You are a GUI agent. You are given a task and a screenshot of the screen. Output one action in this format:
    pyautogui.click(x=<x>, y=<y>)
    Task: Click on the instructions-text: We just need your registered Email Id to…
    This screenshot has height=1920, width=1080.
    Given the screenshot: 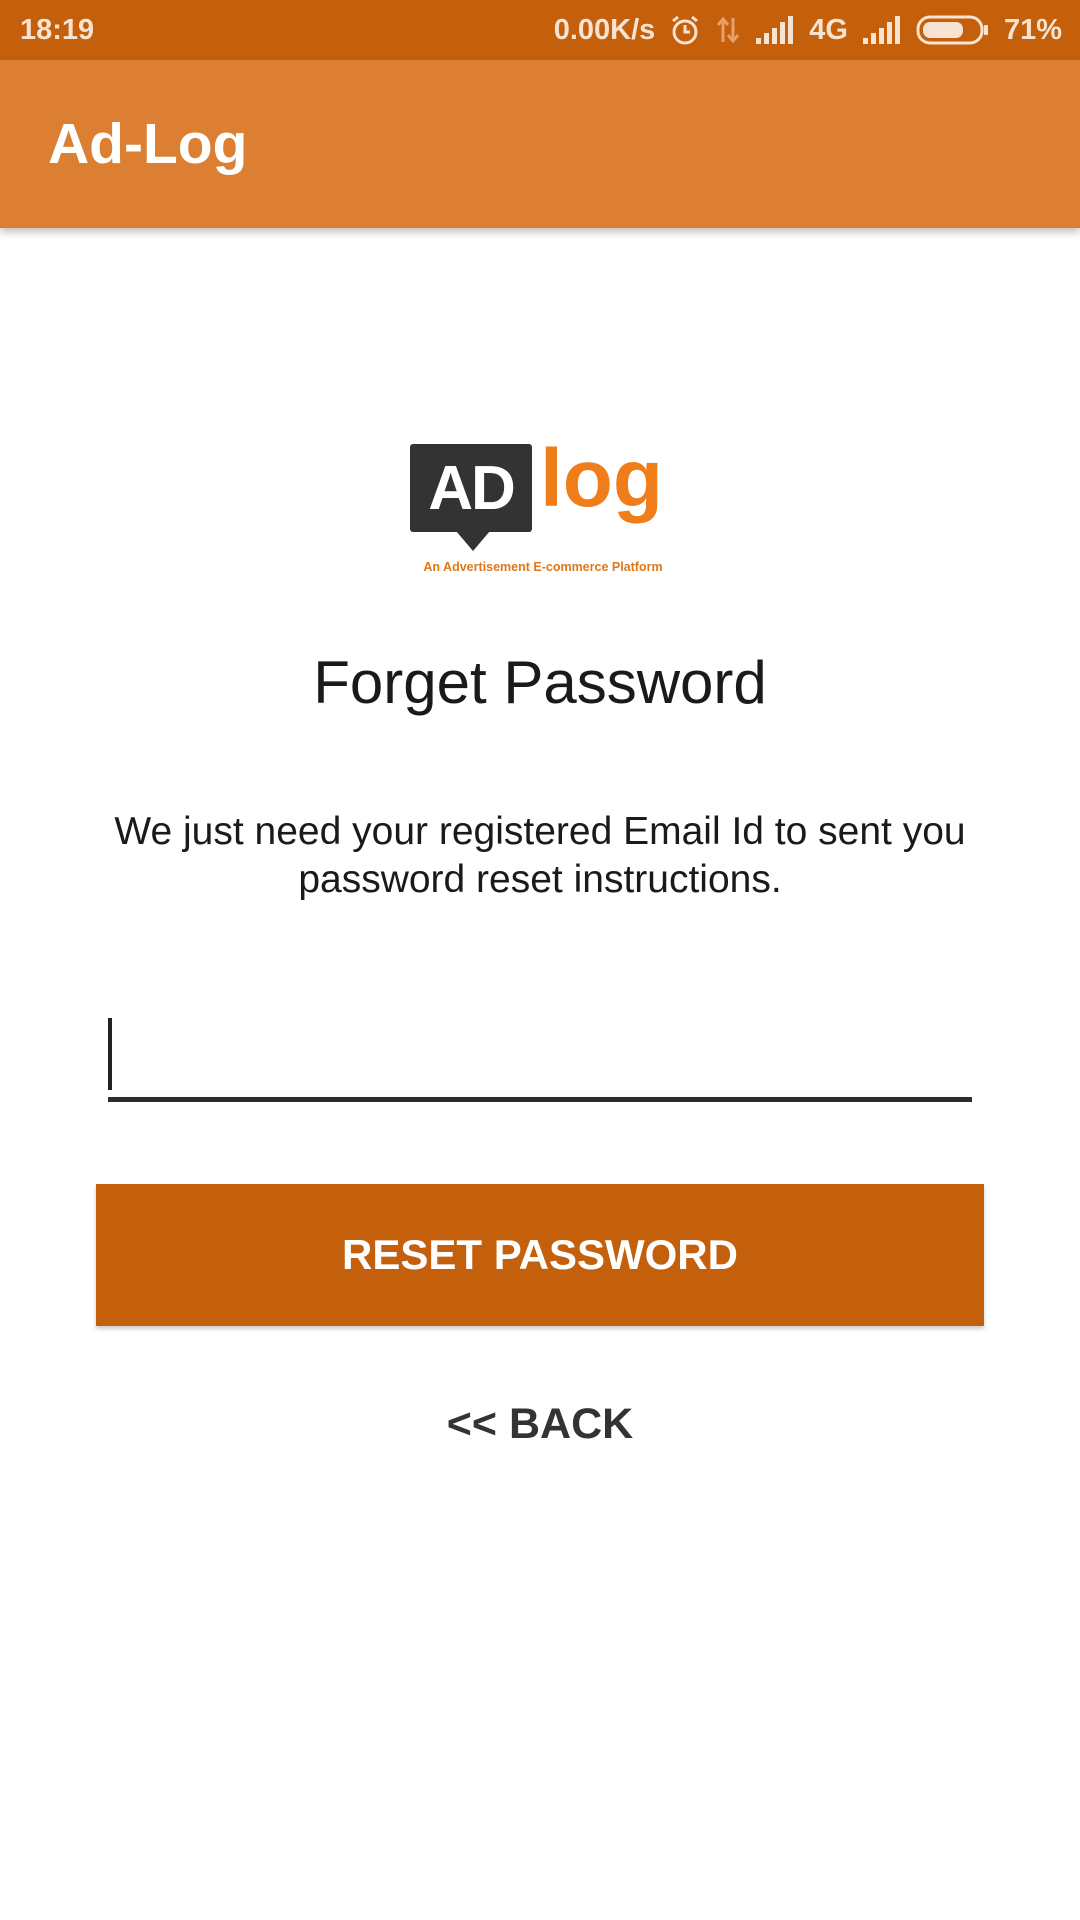 What is the action you would take?
    pyautogui.click(x=540, y=855)
    